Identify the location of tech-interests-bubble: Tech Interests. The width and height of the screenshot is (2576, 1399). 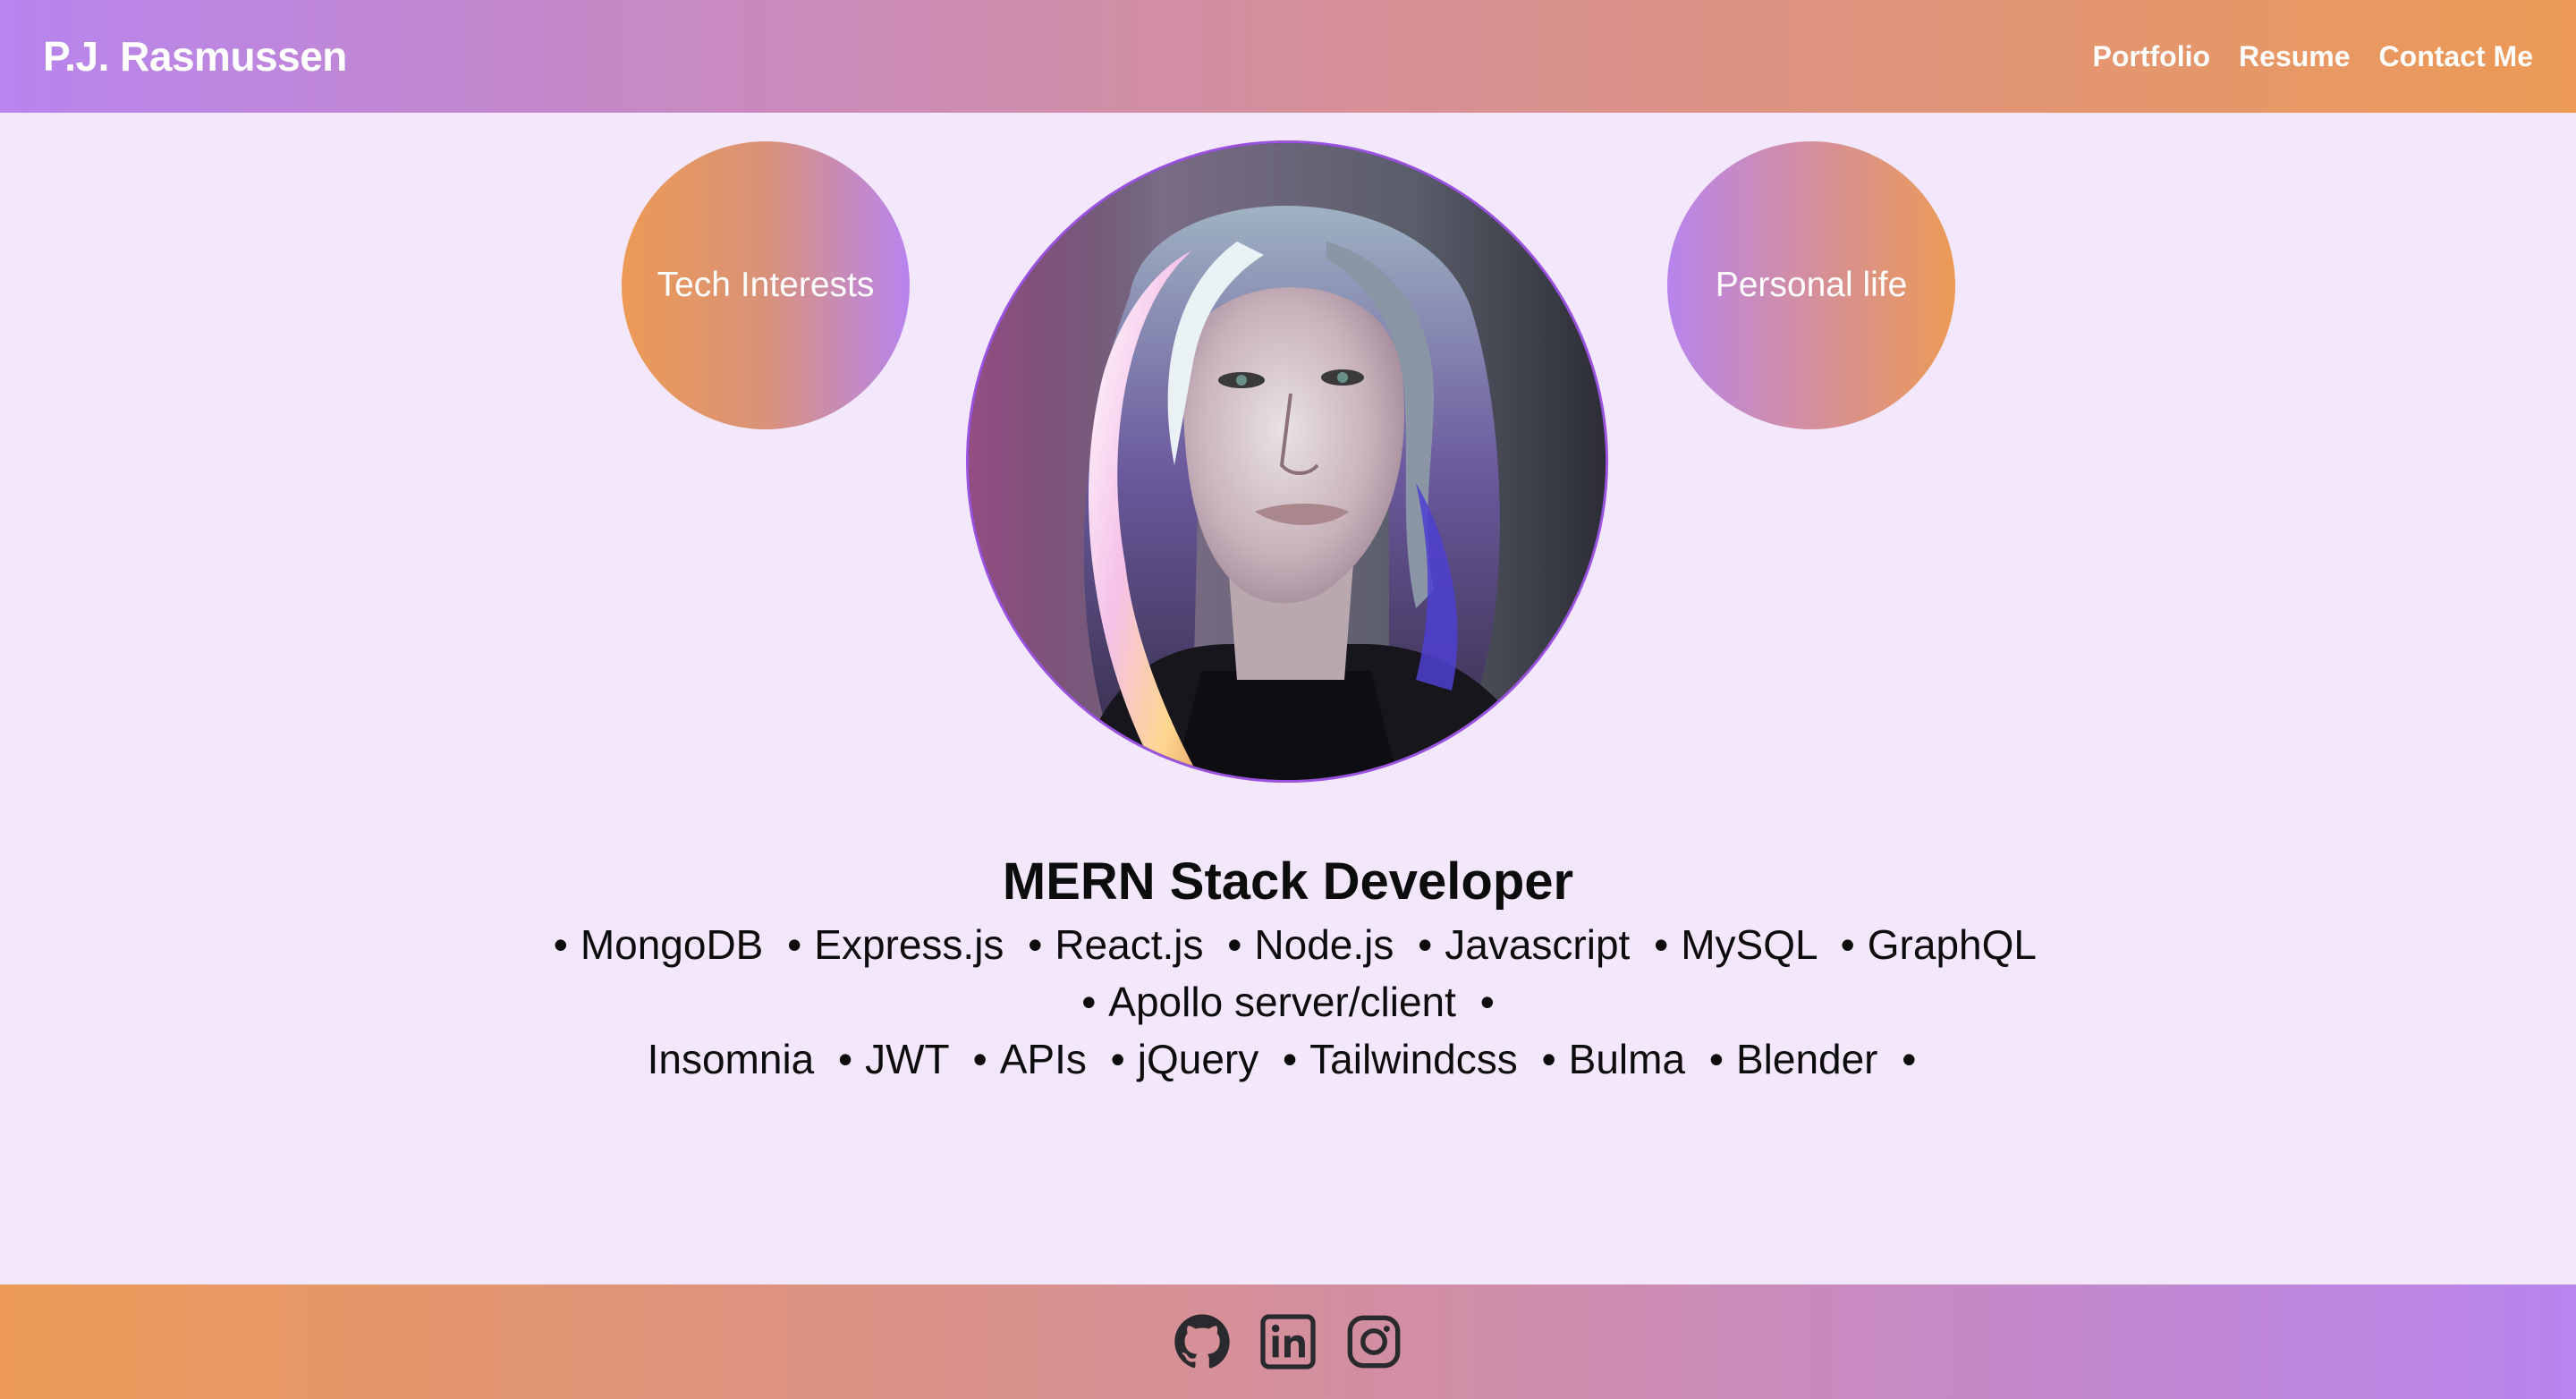
(766, 285).